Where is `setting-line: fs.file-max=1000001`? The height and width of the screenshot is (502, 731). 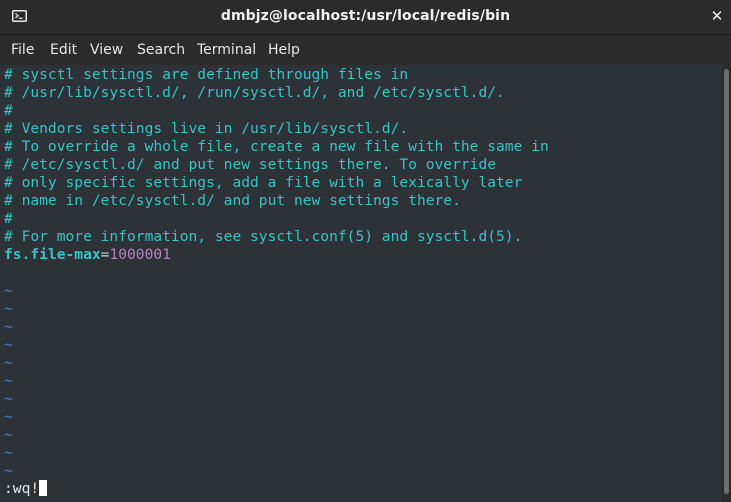 setting-line: fs.file-max=1000001 is located at coordinates (87, 255).